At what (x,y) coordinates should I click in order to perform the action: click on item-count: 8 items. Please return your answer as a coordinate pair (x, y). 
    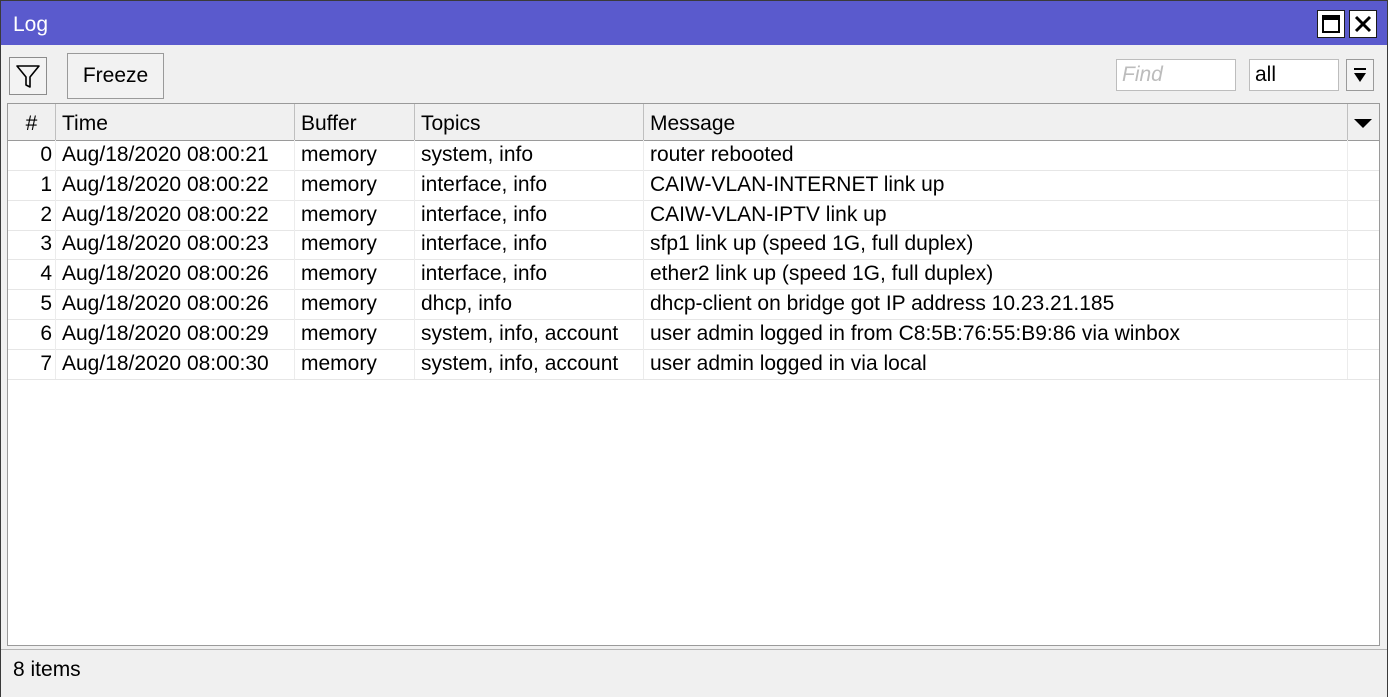
    Looking at the image, I should click on (47, 669).